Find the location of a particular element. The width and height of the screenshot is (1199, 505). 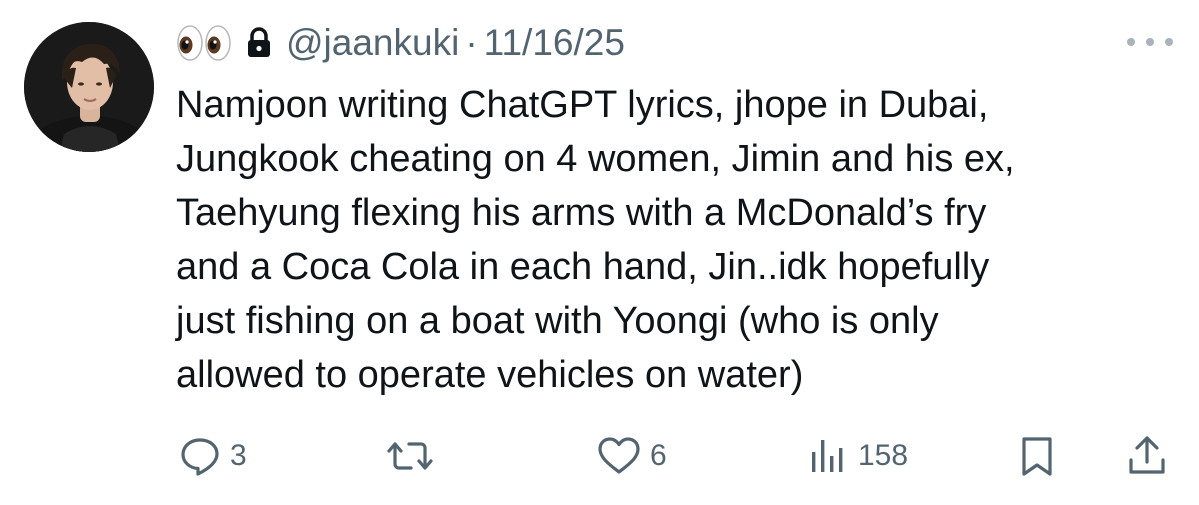

tweet-text-line: allowed to operate vehicles on water) is located at coordinates (490, 375).